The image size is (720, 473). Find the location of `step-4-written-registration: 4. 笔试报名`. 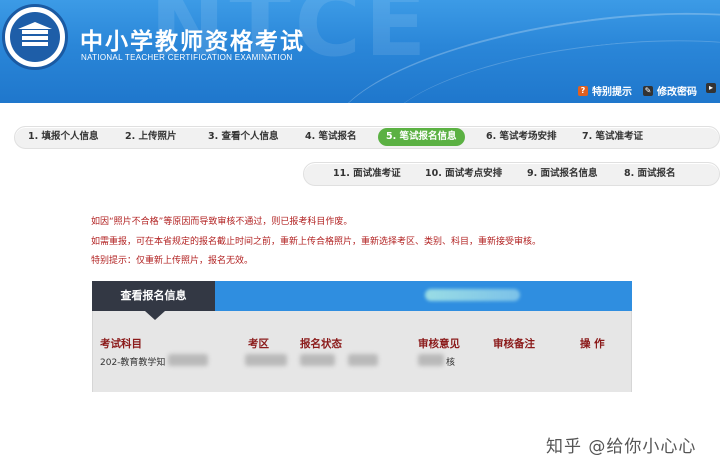

step-4-written-registration: 4. 笔试报名 is located at coordinates (331, 137).